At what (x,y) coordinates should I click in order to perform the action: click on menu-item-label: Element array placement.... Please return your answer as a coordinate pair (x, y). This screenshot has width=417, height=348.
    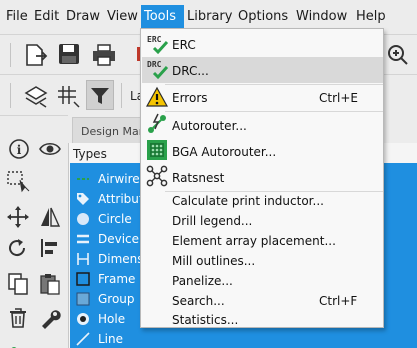
    Looking at the image, I should click on (254, 241).